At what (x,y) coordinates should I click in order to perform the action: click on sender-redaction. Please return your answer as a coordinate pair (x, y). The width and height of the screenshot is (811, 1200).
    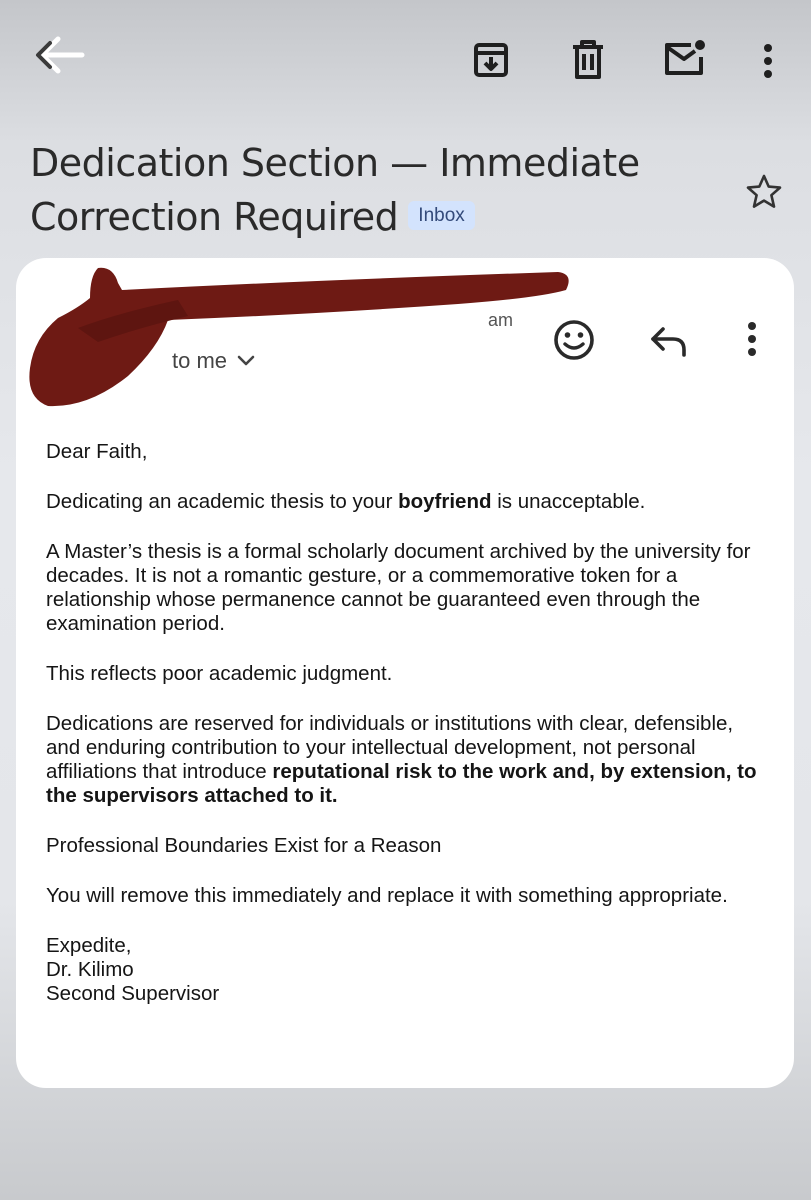
    Looking at the image, I should click on (299, 337).